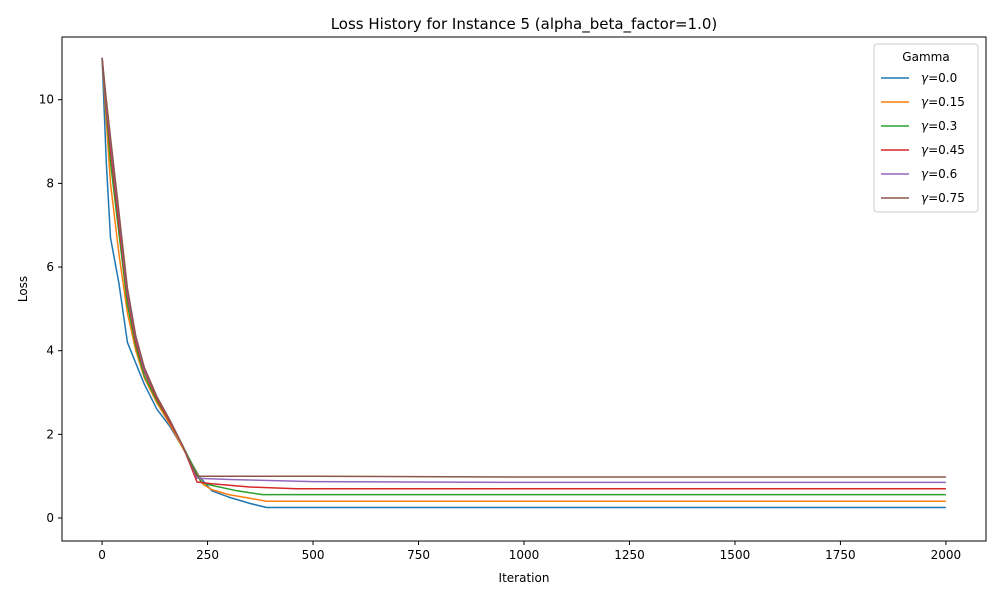 This screenshot has width=1000, height=600. I want to click on legend-gamma-value: =0.6, so click(942, 174).